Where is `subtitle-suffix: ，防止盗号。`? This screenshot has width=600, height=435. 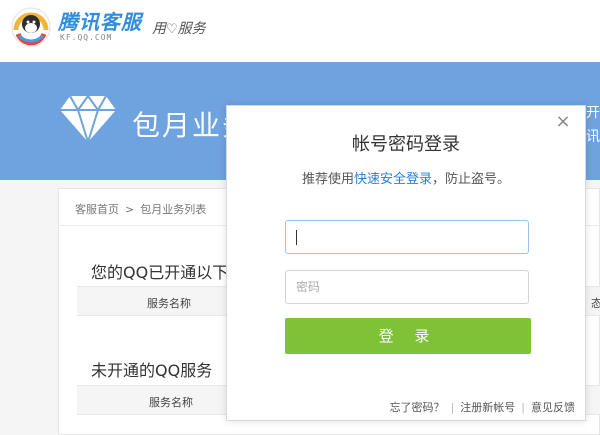
subtitle-suffix: ，防止盗号。 is located at coordinates (471, 179).